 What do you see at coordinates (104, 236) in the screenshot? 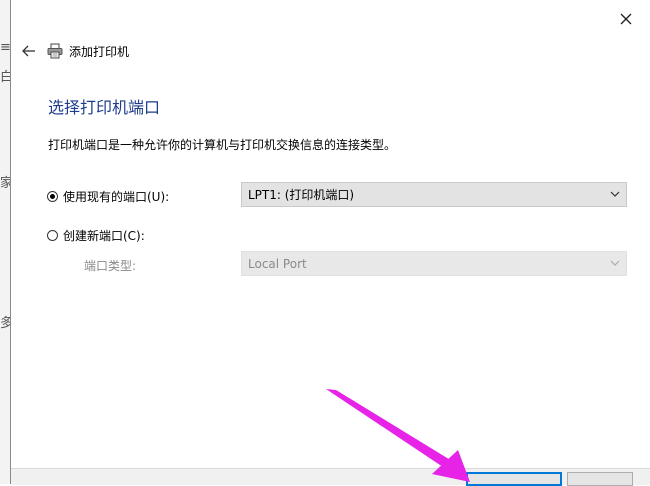
I see `new-port-label: 创建新端口(C):` at bounding box center [104, 236].